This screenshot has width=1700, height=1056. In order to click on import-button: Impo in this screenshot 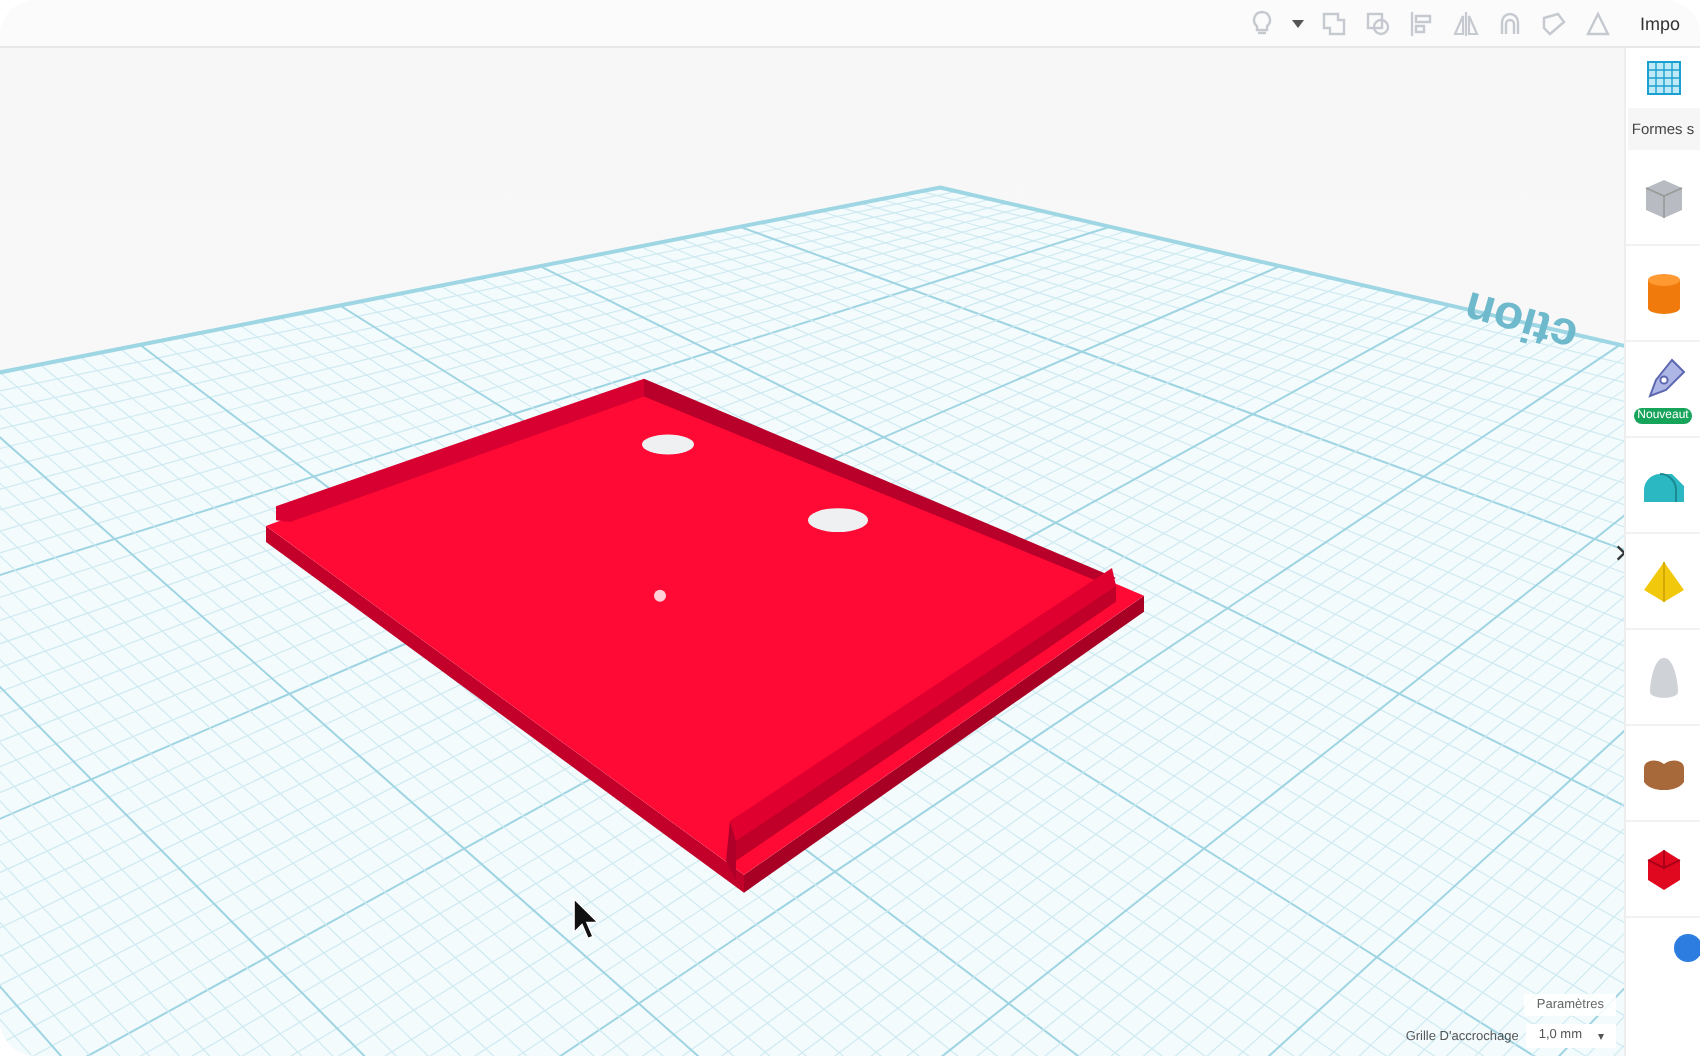, I will do `click(1670, 23)`.